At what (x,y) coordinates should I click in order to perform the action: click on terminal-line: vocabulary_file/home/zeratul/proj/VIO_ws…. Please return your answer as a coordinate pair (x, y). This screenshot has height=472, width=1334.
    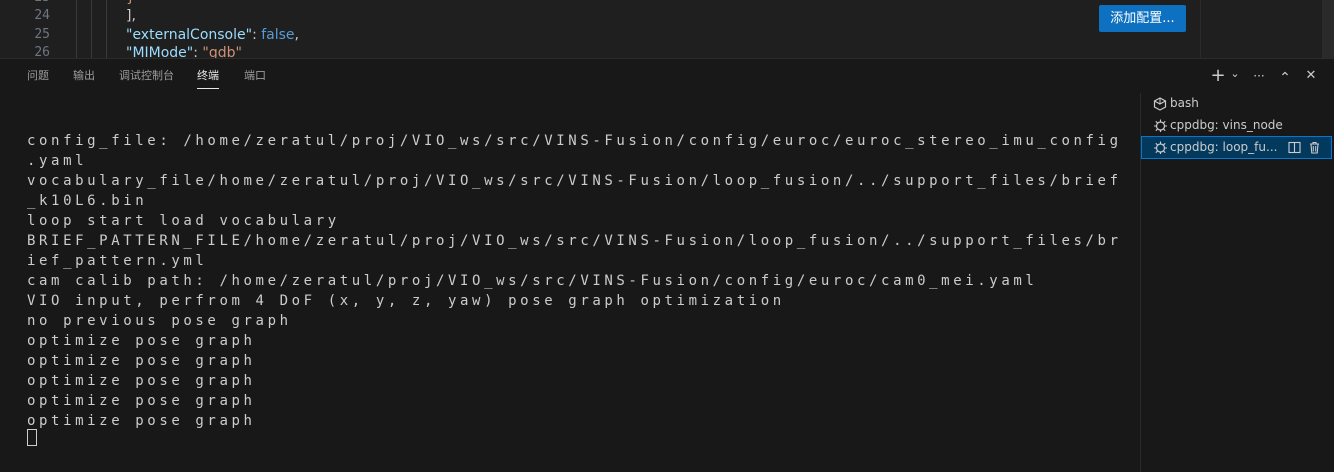
    Looking at the image, I should click on (574, 181).